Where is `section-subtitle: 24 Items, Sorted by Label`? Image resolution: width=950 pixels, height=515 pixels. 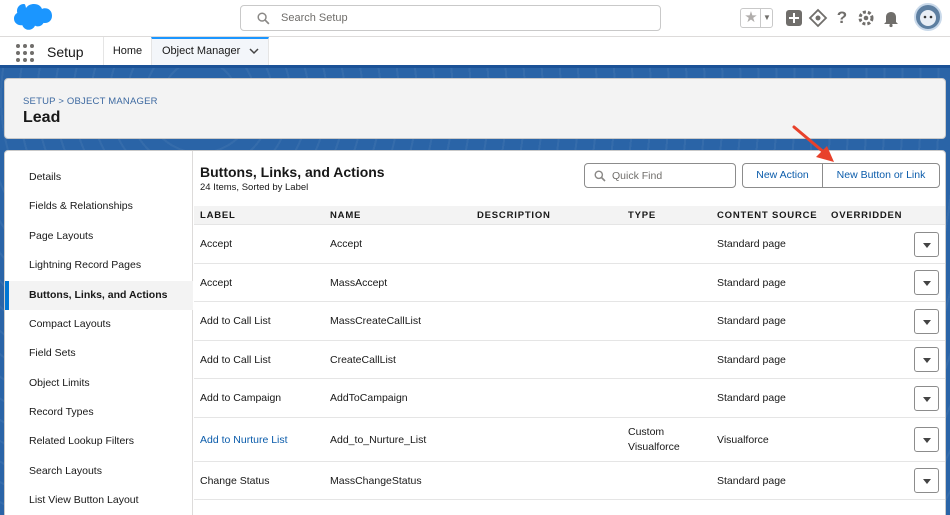 section-subtitle: 24 Items, Sorted by Label is located at coordinates (254, 187).